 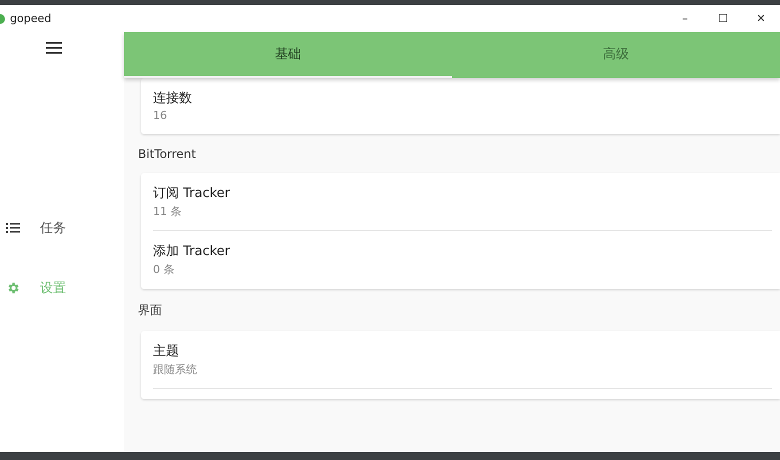 What do you see at coordinates (33, 228) in the screenshot?
I see `sidebar-item: 任务` at bounding box center [33, 228].